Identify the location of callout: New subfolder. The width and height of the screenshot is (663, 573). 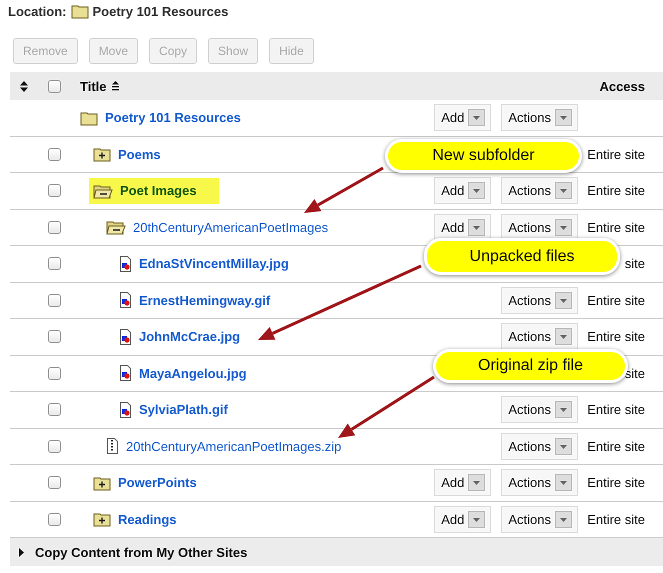
(483, 156).